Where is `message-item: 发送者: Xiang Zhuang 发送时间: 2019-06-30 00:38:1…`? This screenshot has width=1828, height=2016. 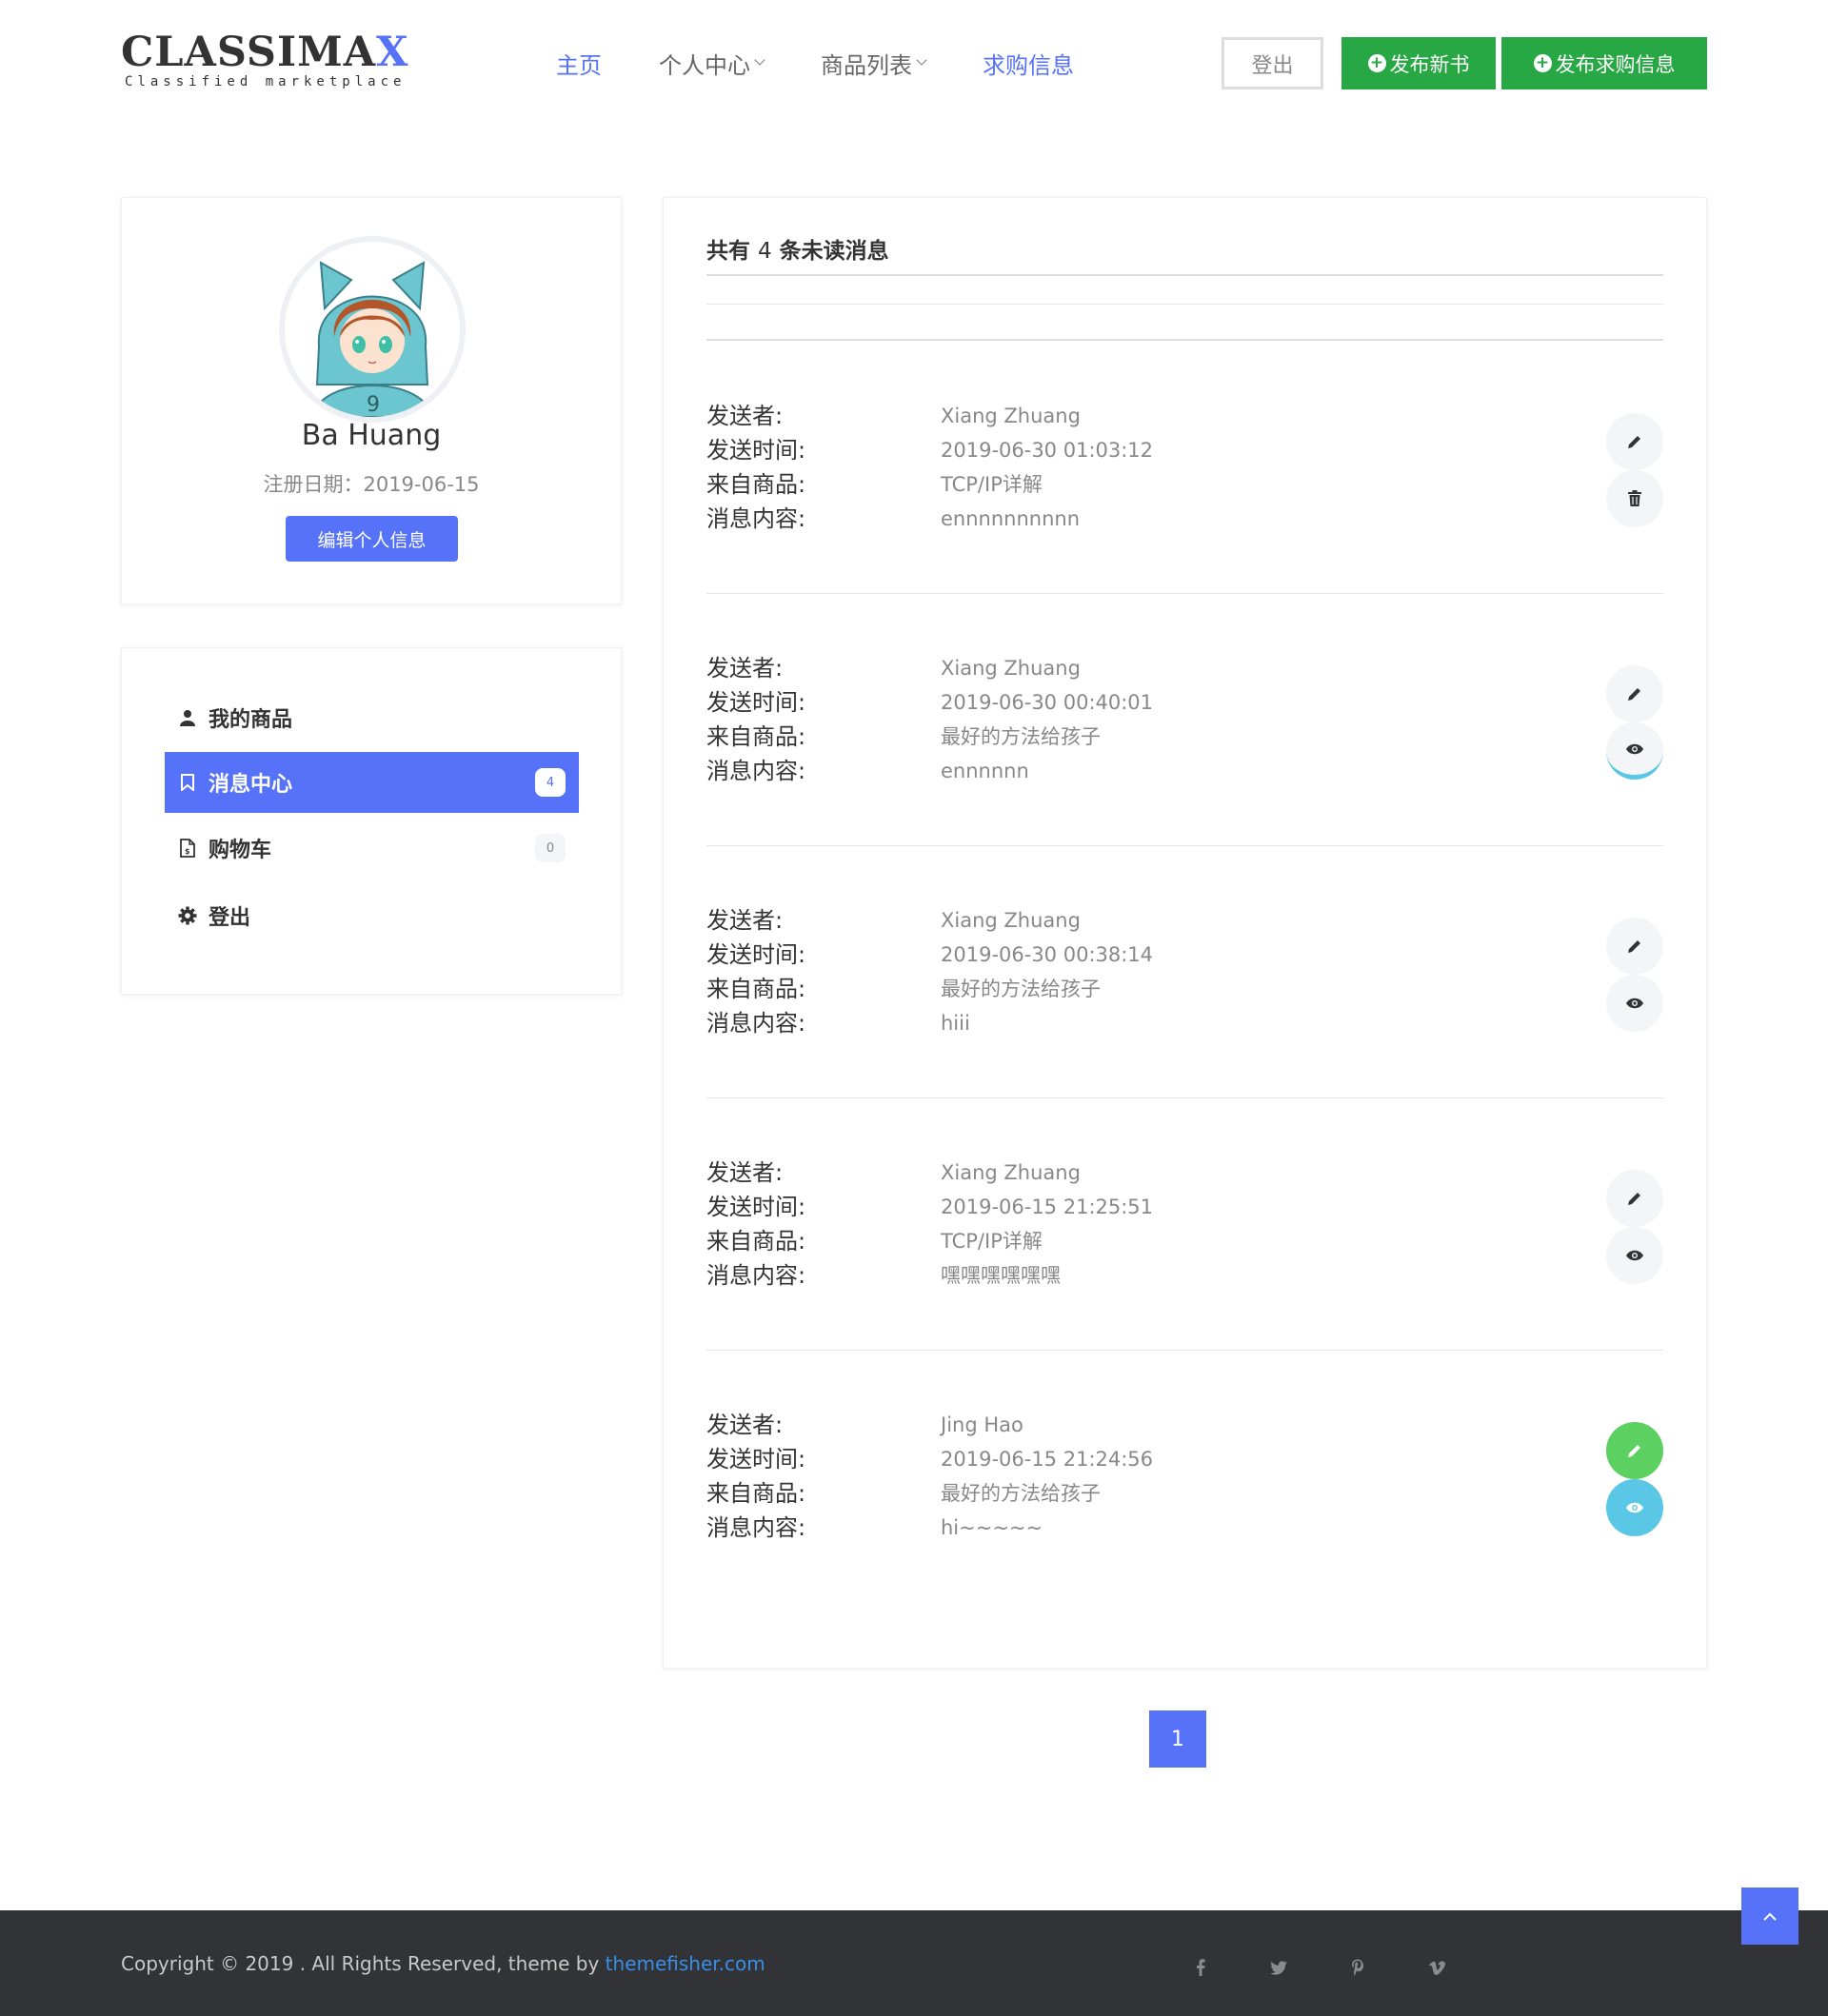
message-item: 发送者: Xiang Zhuang 发送时间: 2019-06-30 00:38:1… is located at coordinates (1184, 989).